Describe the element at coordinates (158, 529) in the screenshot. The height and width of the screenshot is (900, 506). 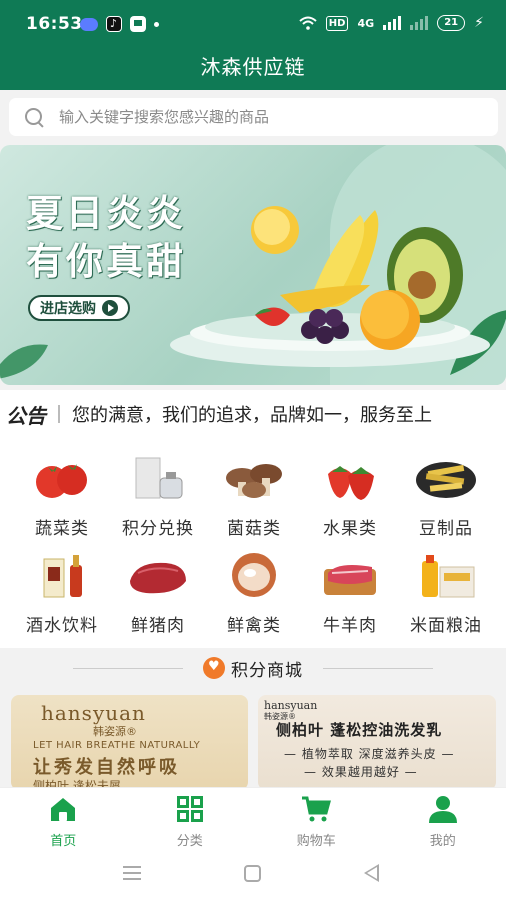
I see `category-label: 积分兑换` at that location.